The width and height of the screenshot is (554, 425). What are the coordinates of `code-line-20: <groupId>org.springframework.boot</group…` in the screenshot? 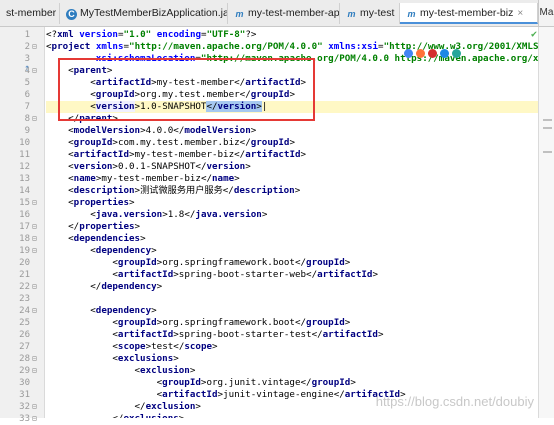 It's located at (198, 262).